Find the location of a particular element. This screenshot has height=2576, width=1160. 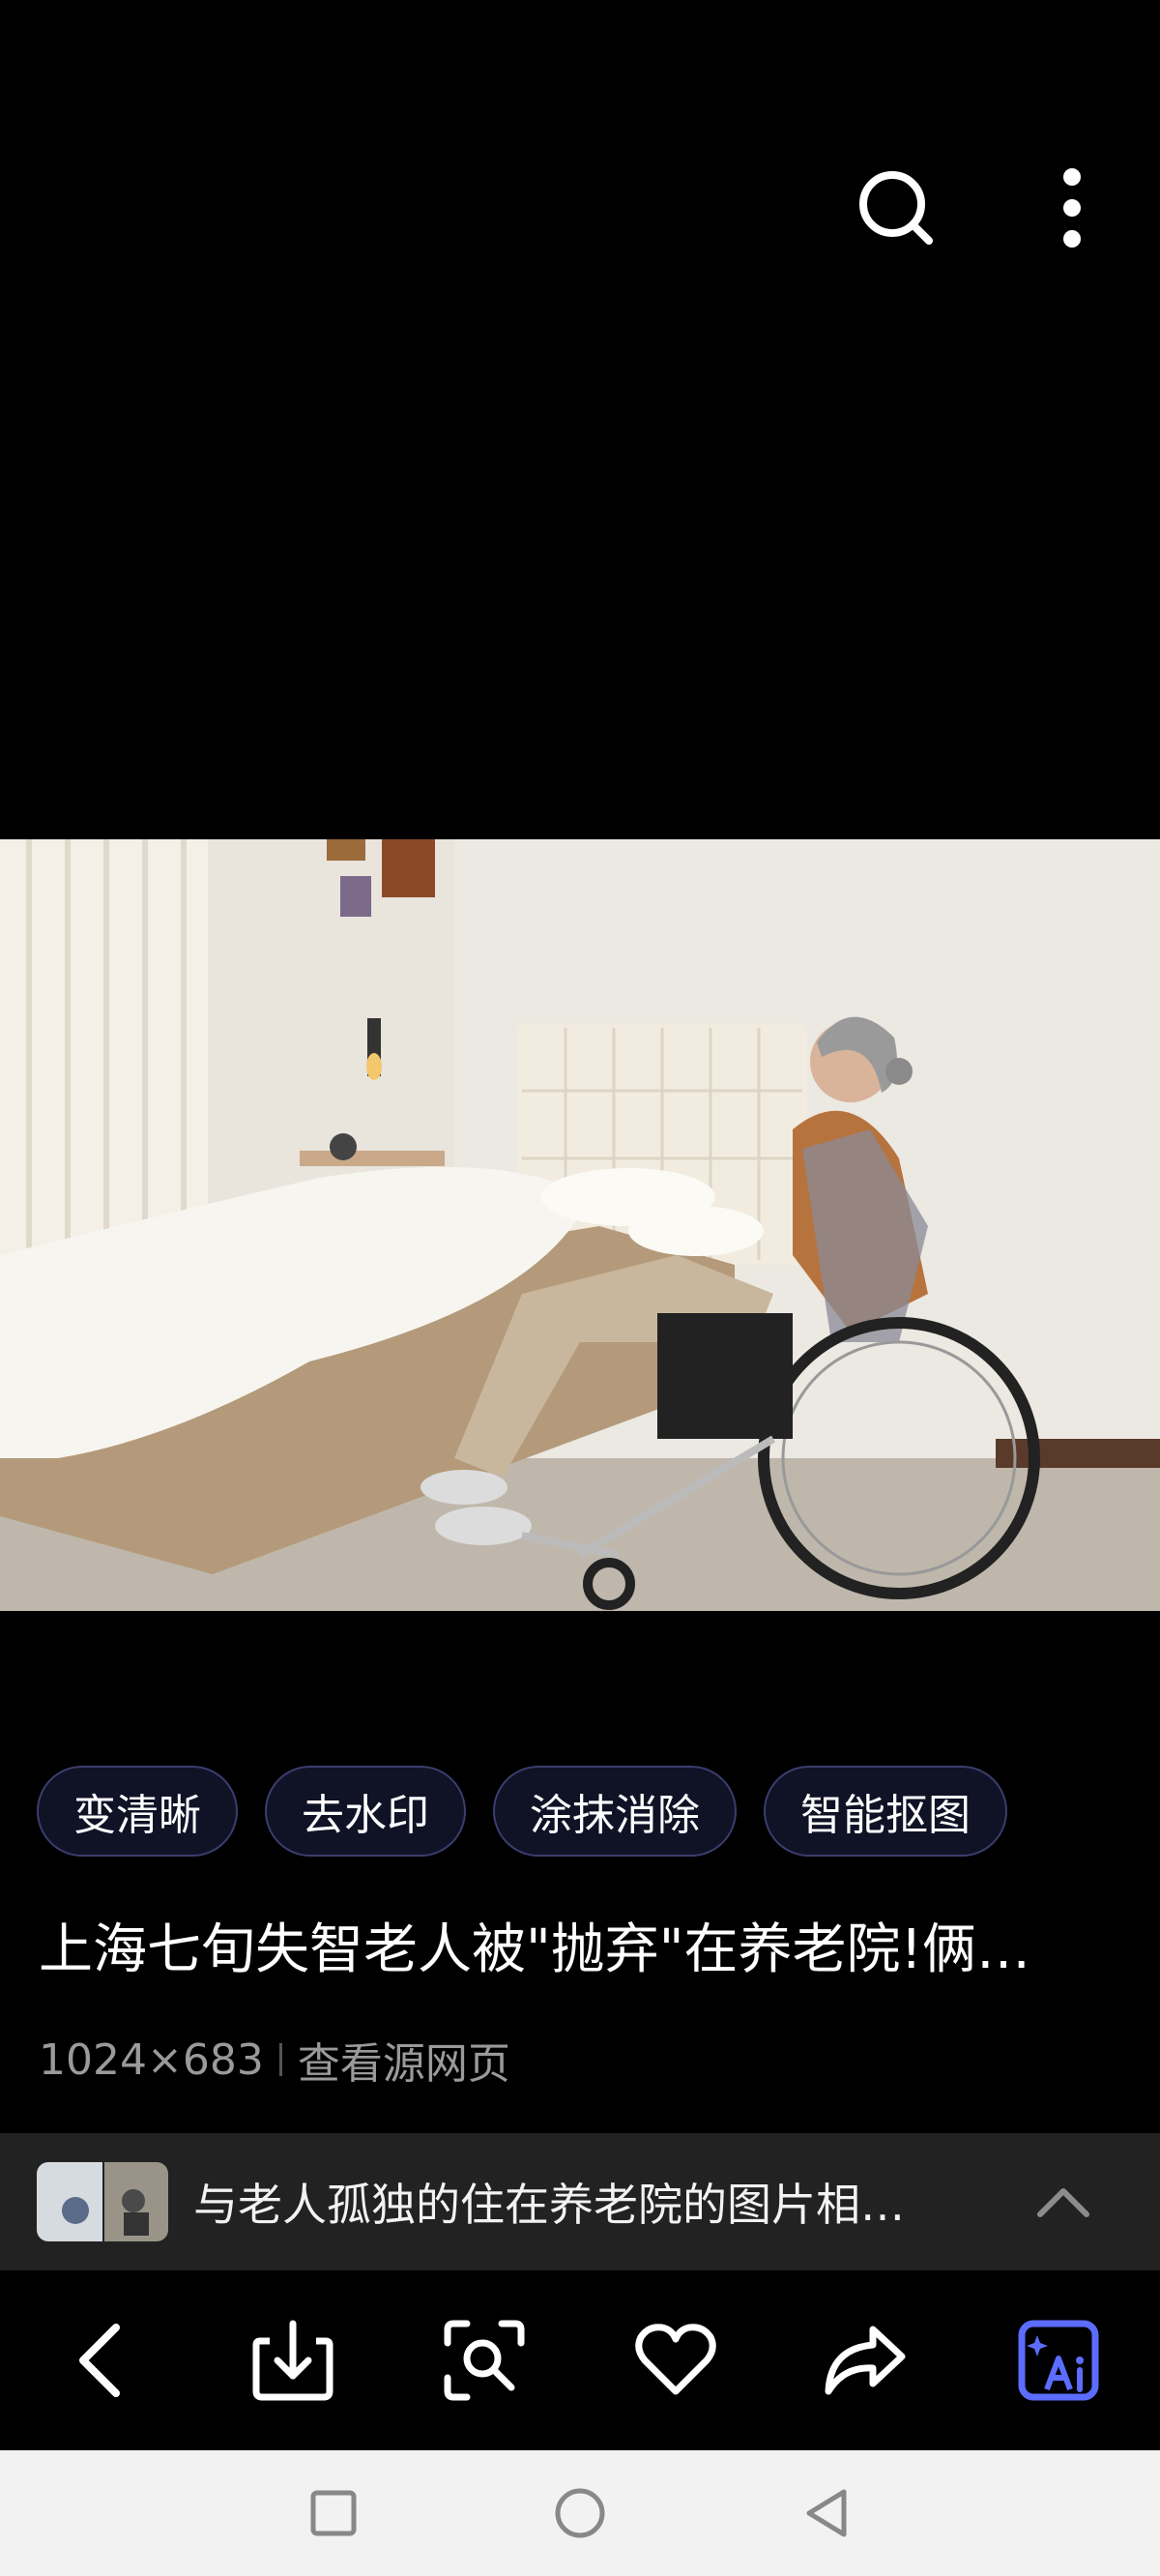

result-meta: 1024×683 查看源网页 is located at coordinates (274, 2060).